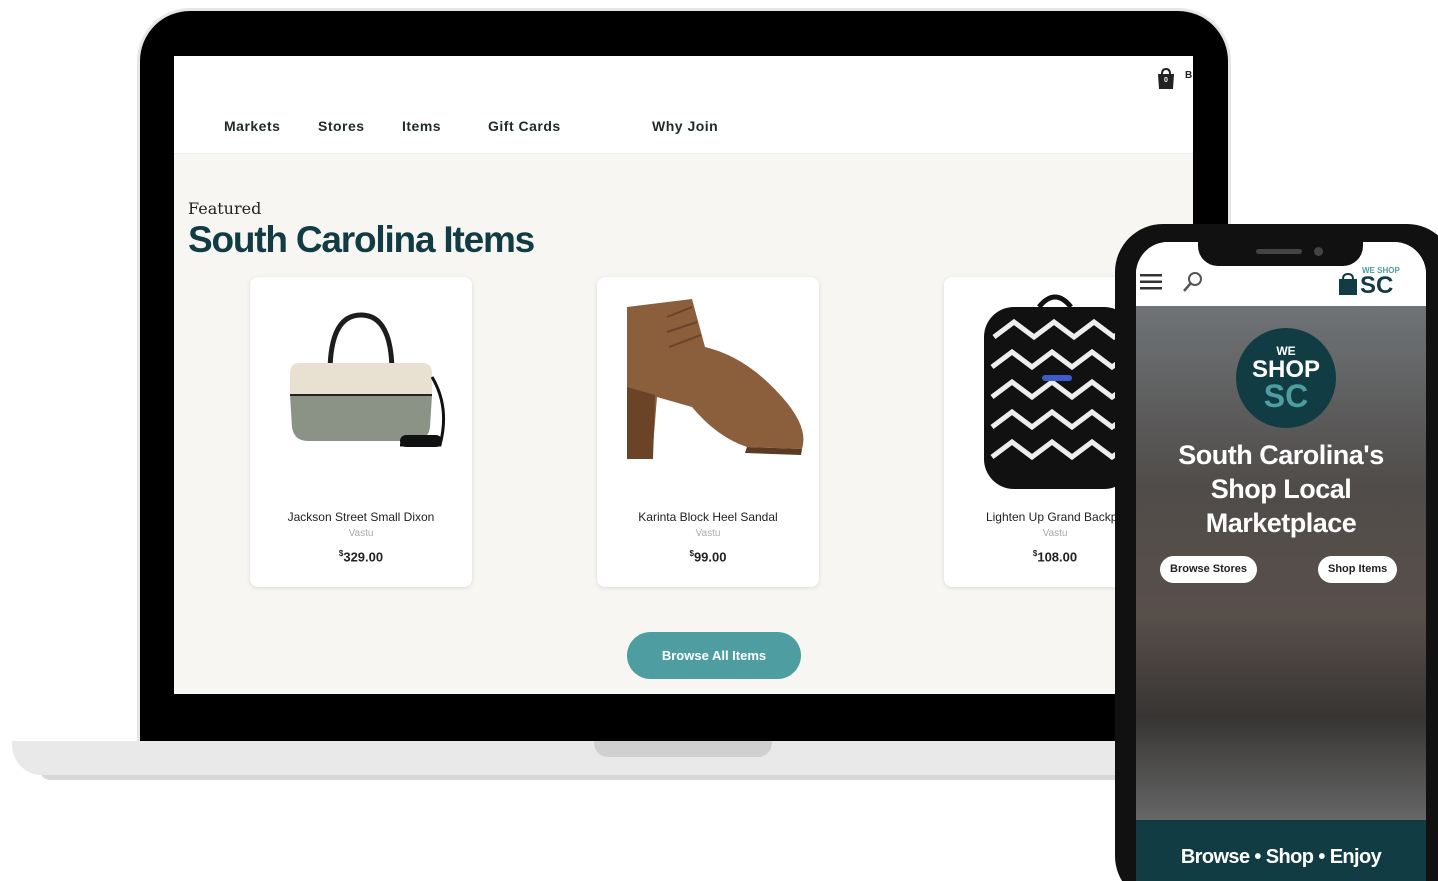 The width and height of the screenshot is (1438, 881). I want to click on product-card-sandal: Karinta Block Heel Sandal Vastu $99.00, so click(708, 432).